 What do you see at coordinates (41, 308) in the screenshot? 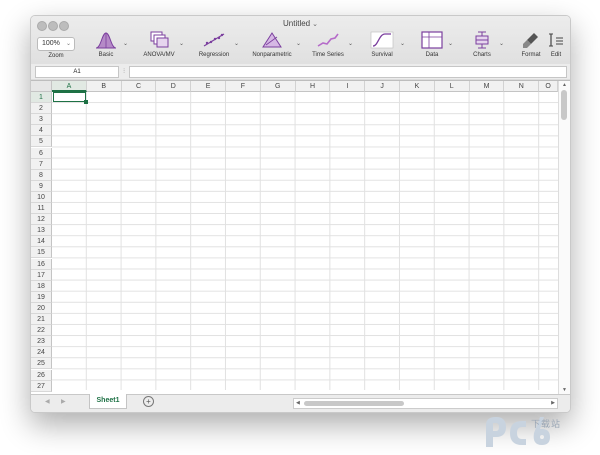
I see `row-header-20: 20` at bounding box center [41, 308].